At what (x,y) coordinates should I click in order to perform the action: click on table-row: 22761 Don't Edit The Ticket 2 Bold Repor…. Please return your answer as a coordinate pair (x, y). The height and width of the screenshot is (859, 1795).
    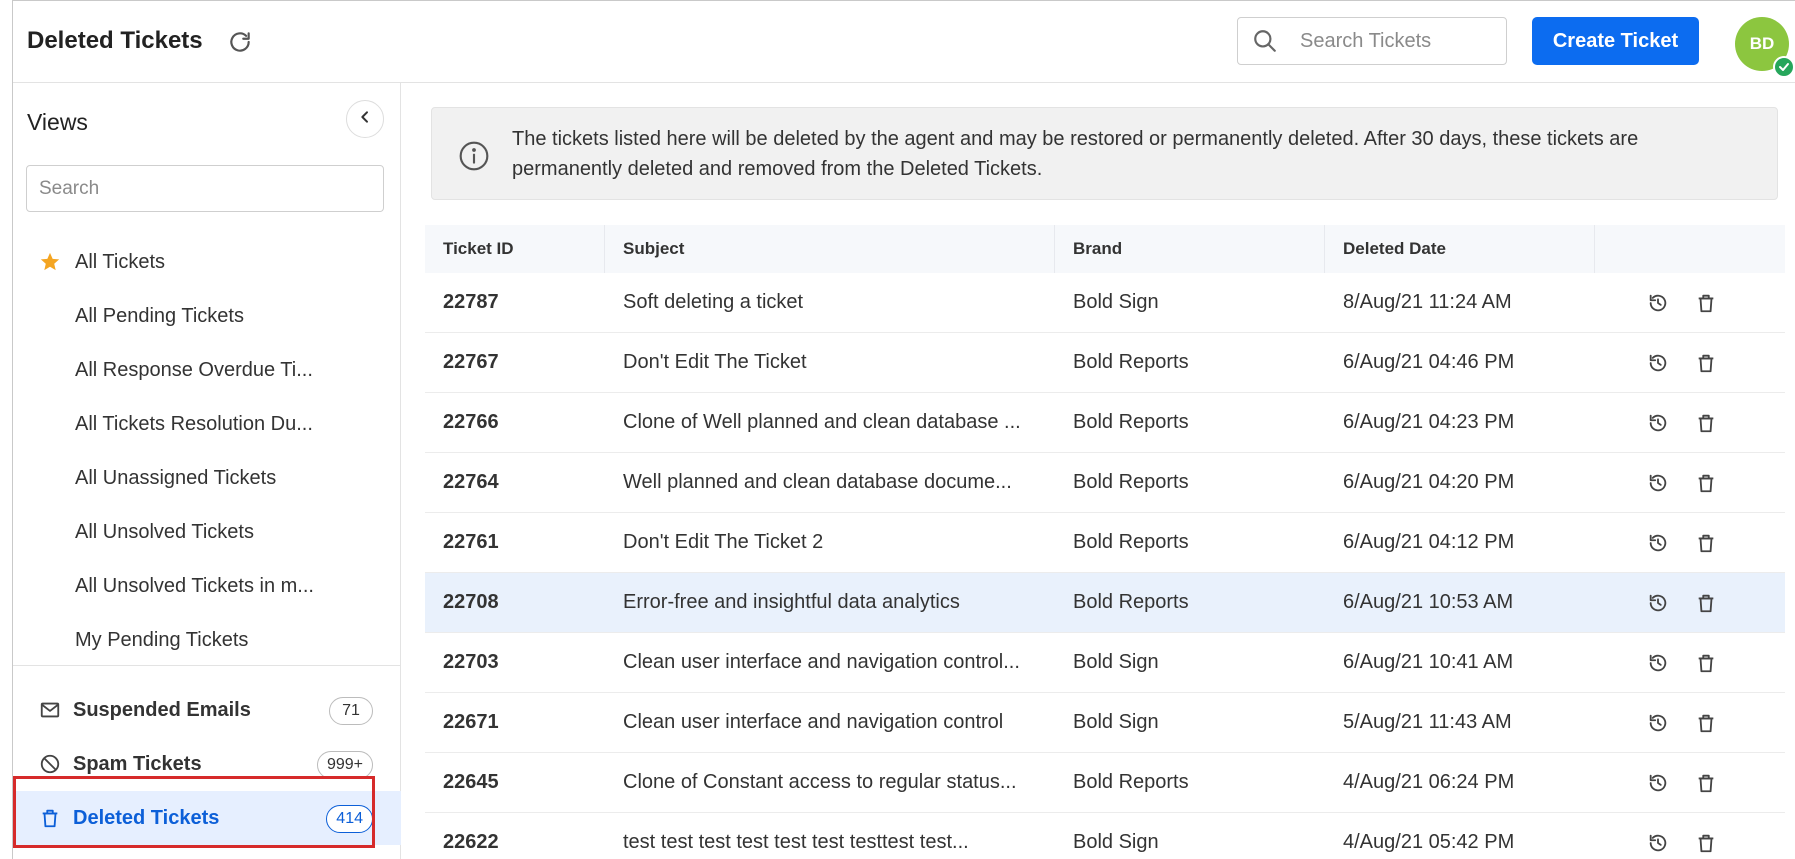
    Looking at the image, I should click on (1105, 543).